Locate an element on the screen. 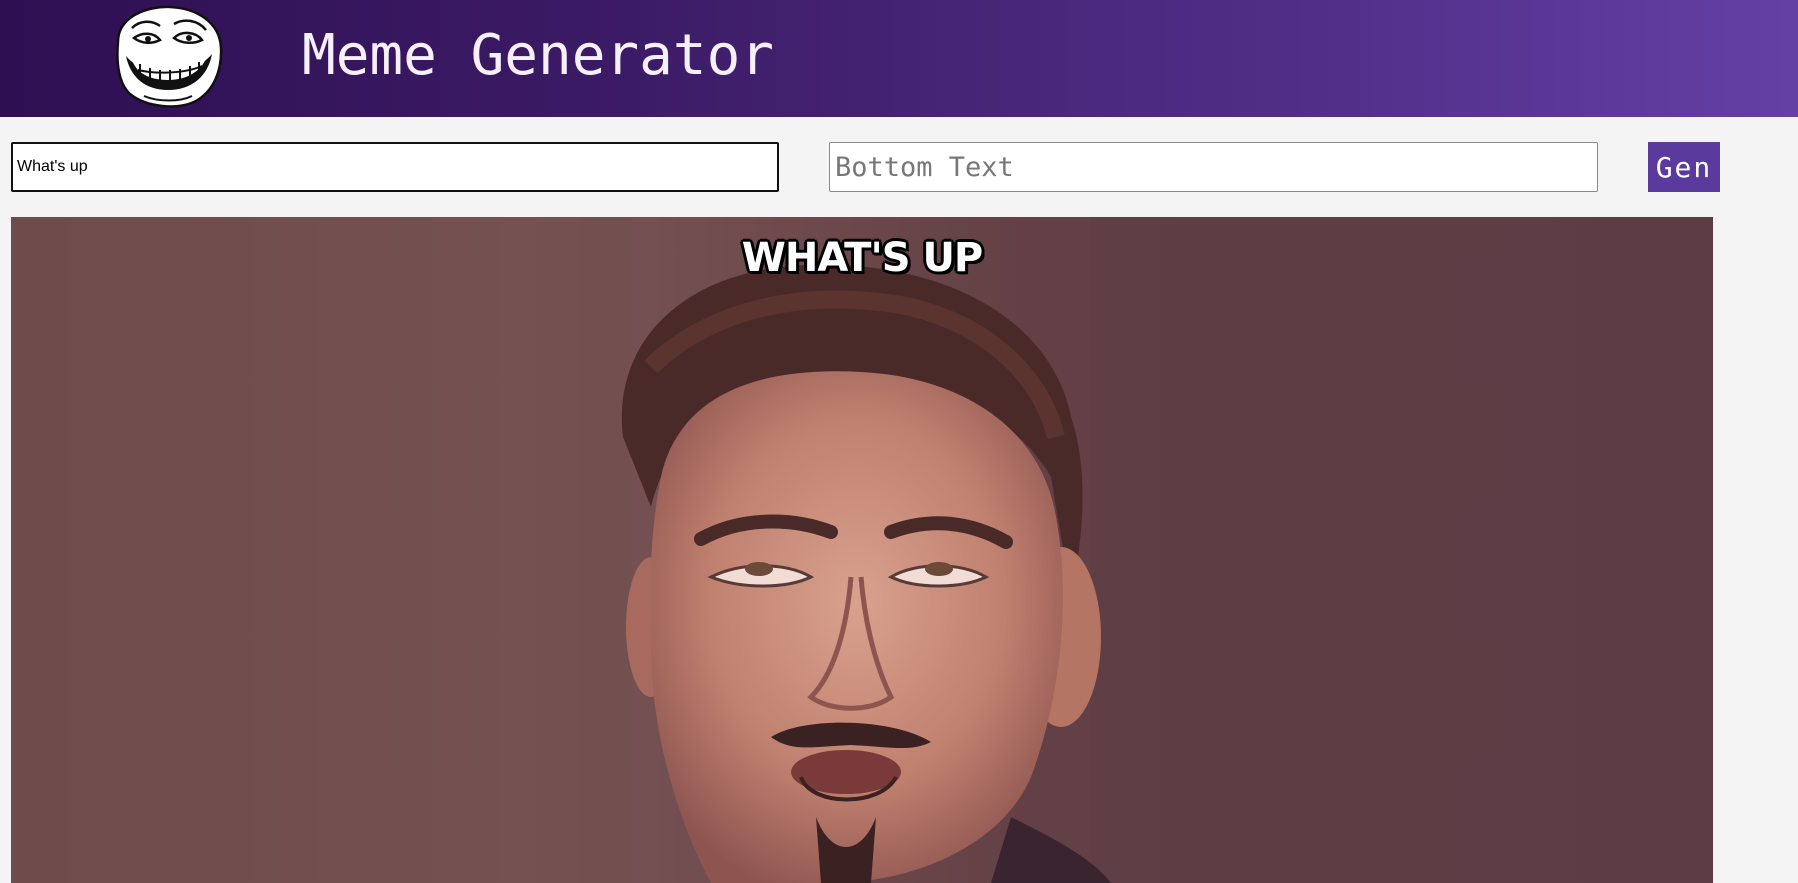 Image resolution: width=1798 pixels, height=883 pixels. troll-face-icon is located at coordinates (169, 56).